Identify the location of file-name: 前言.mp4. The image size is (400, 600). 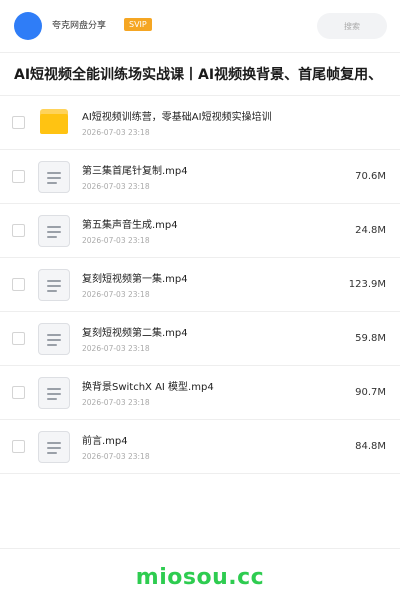
(105, 441).